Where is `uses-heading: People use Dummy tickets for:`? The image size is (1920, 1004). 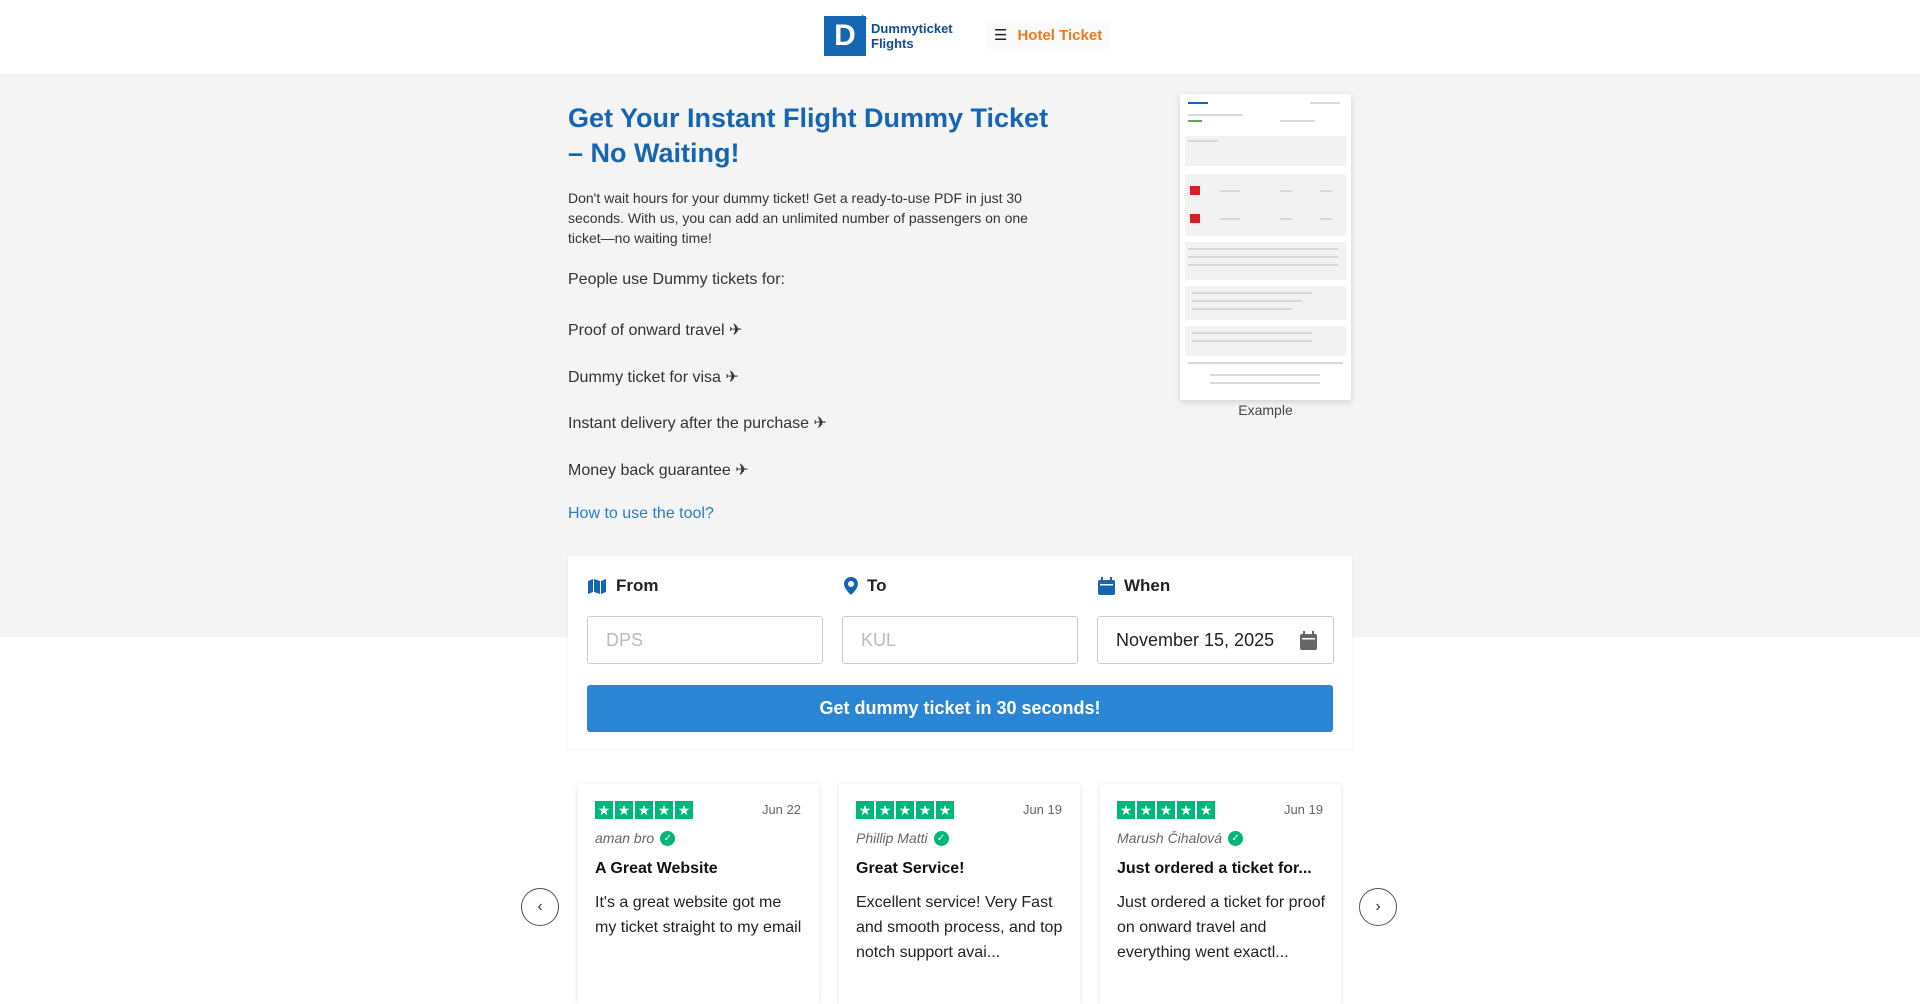 uses-heading: People use Dummy tickets for: is located at coordinates (676, 279).